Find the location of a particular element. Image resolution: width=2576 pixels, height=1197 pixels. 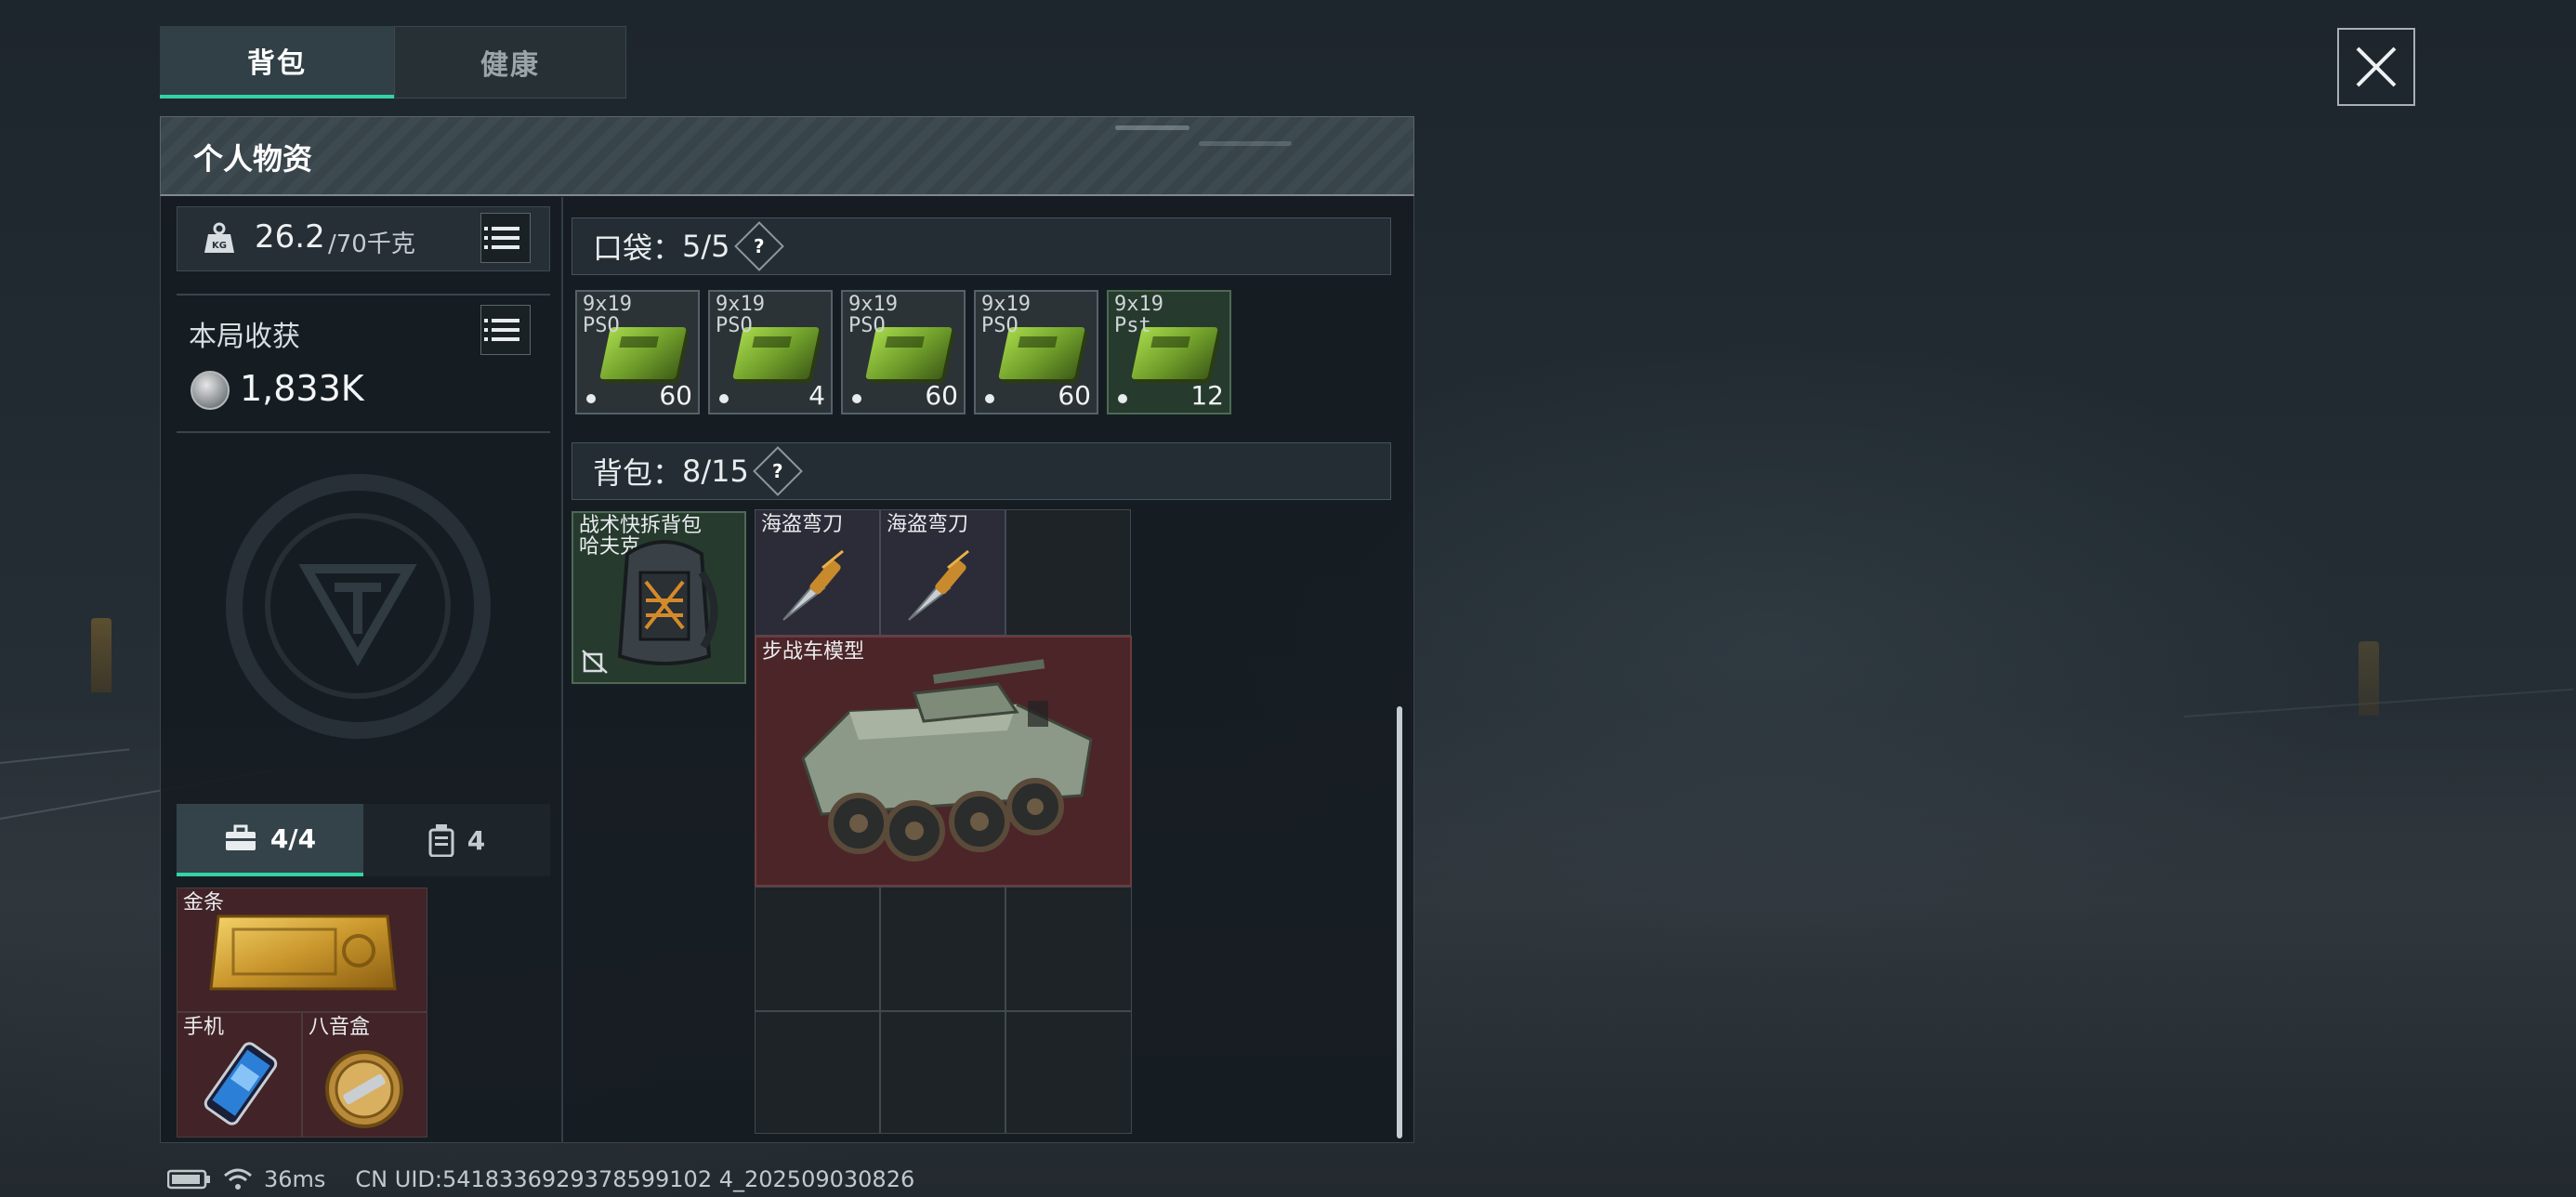

item-gold-bar: 金条 is located at coordinates (302, 950).